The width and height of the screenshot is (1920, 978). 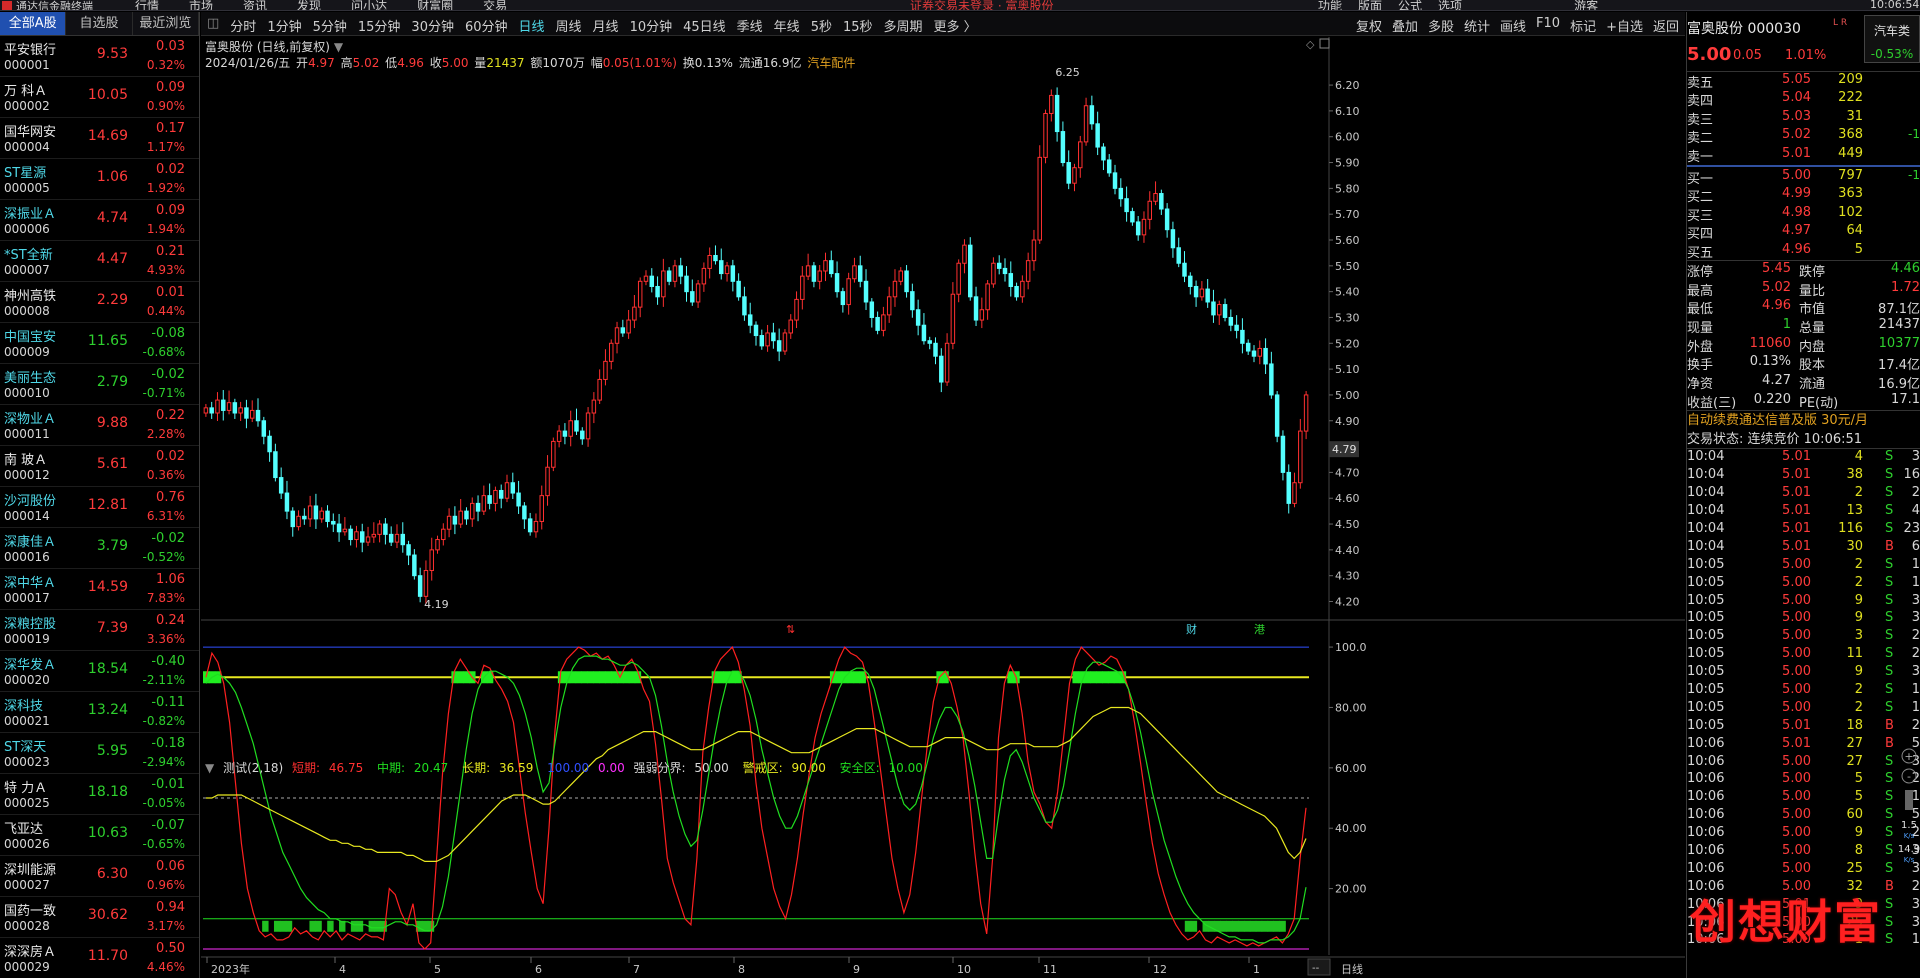 I want to click on menu-quotes: 行情, so click(x=147, y=5).